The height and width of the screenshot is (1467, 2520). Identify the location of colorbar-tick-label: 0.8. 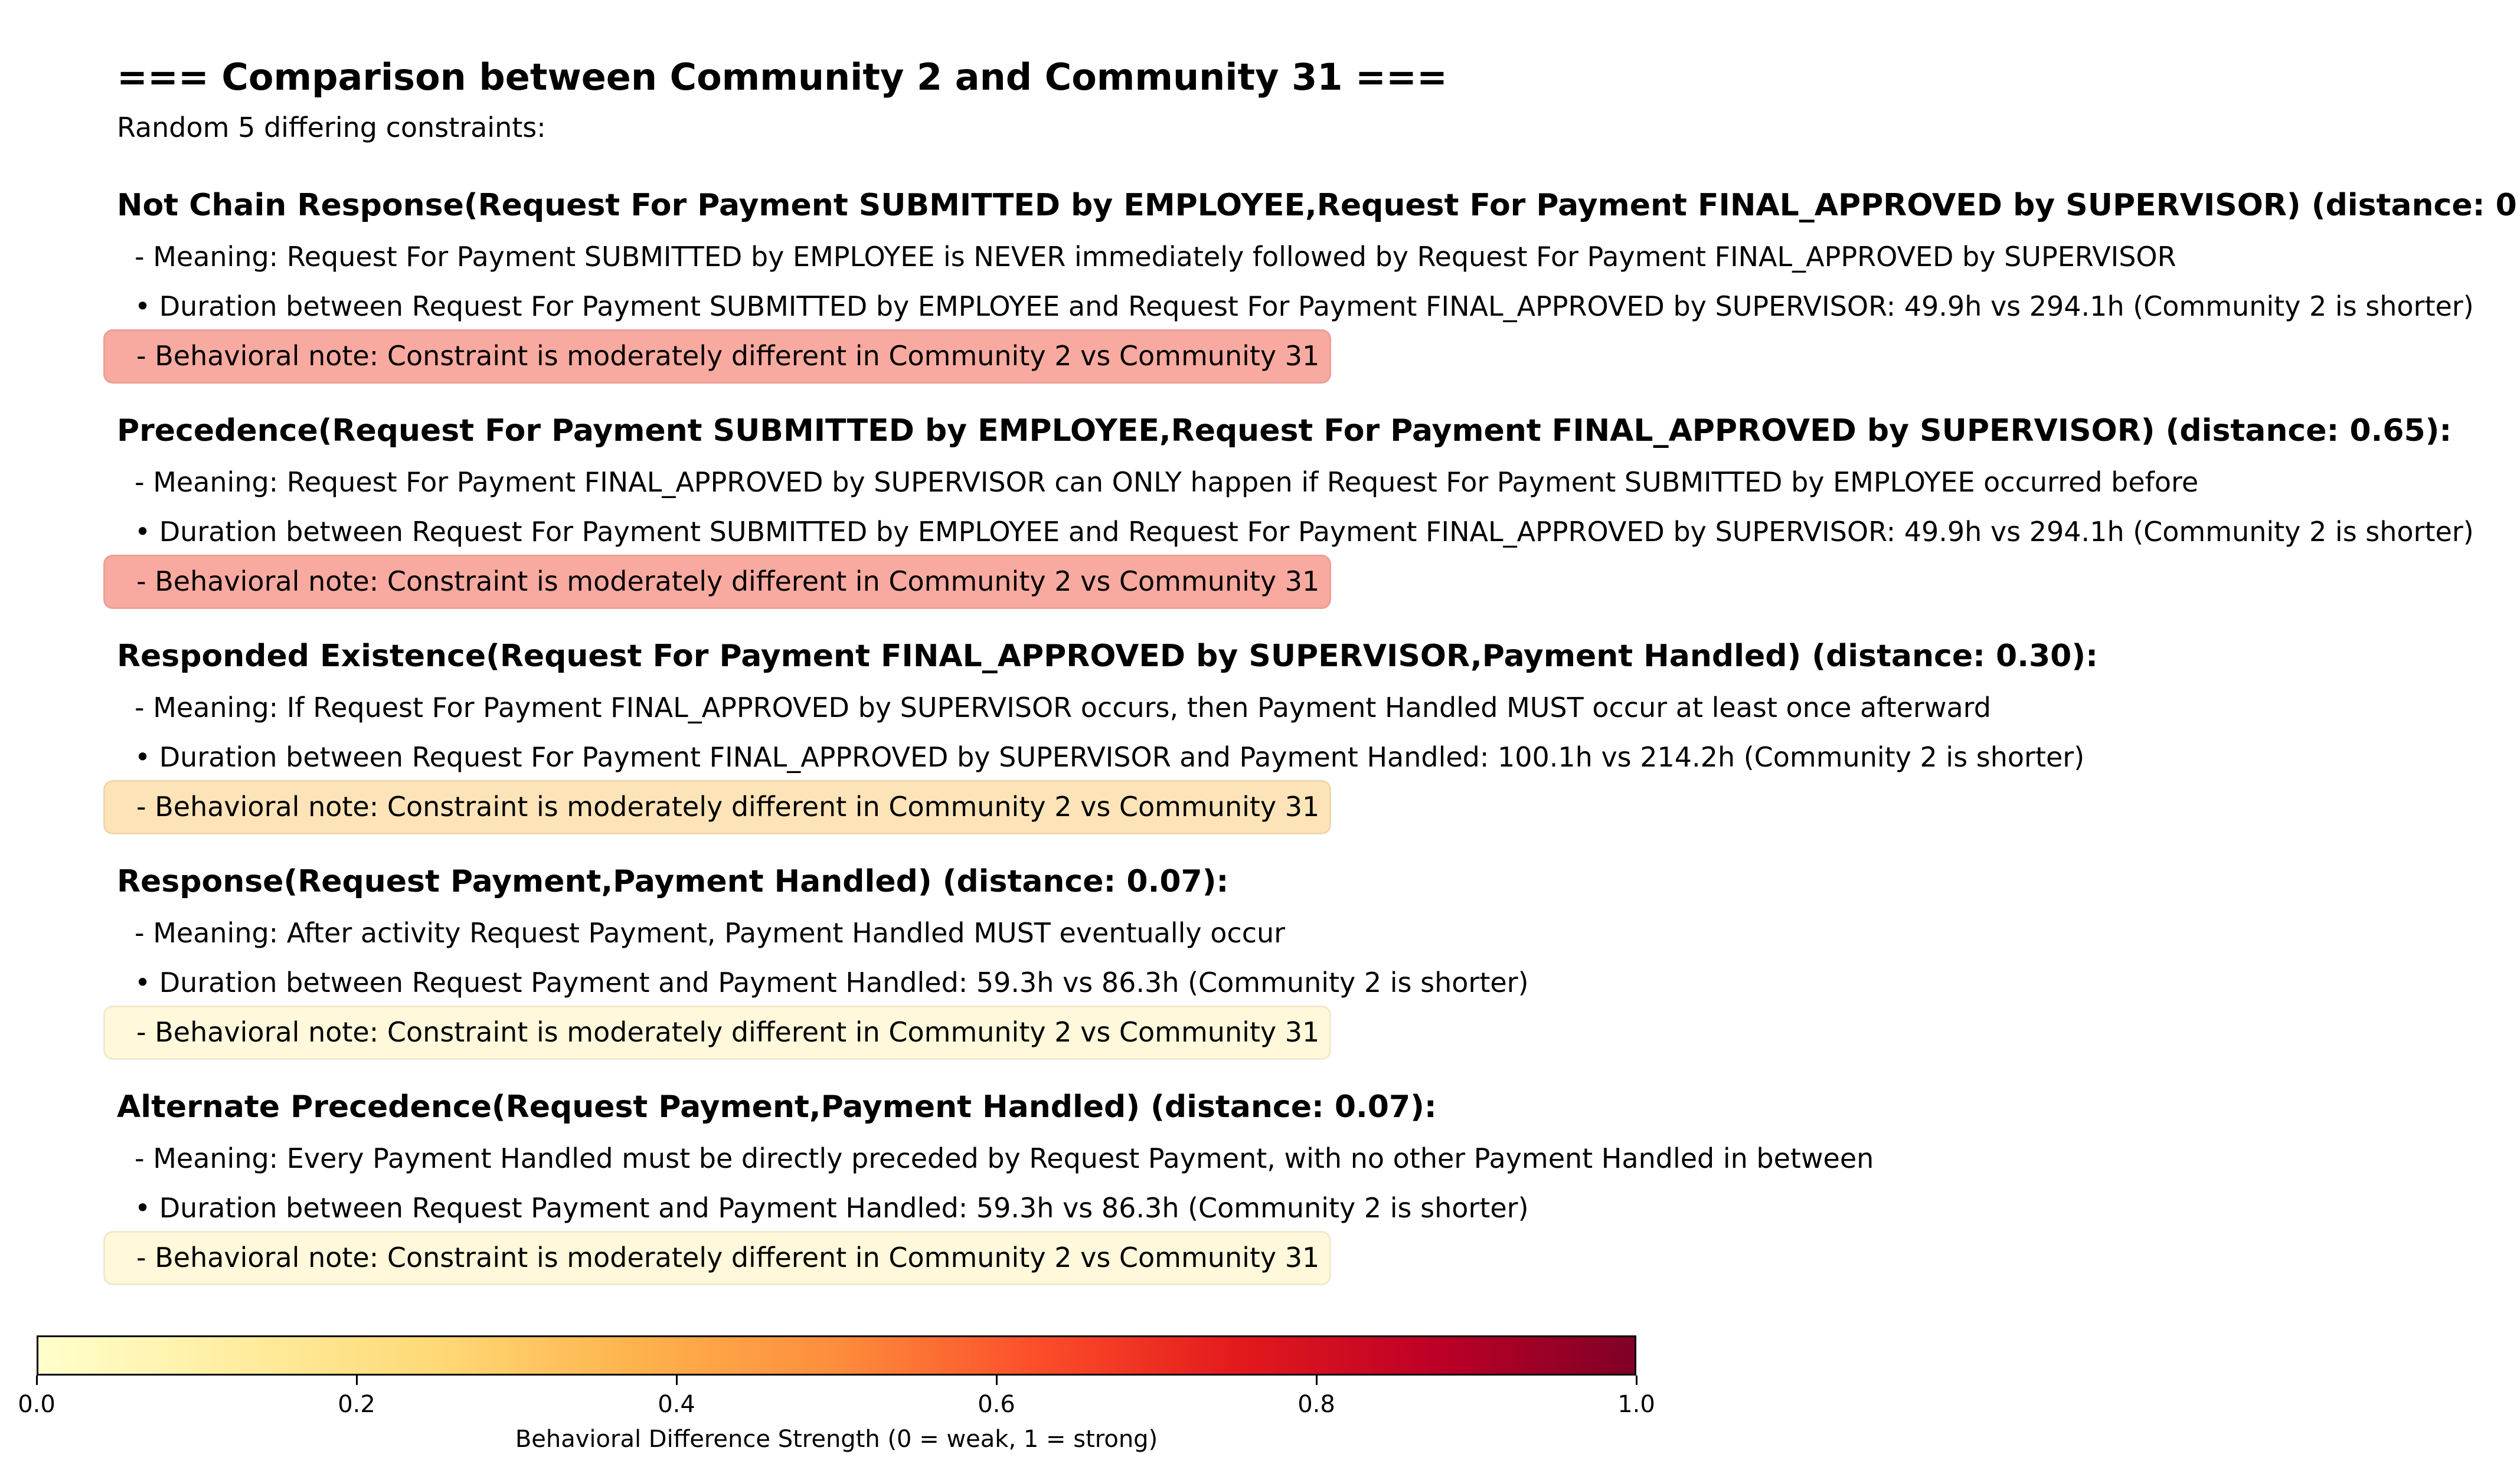
(1316, 1404).